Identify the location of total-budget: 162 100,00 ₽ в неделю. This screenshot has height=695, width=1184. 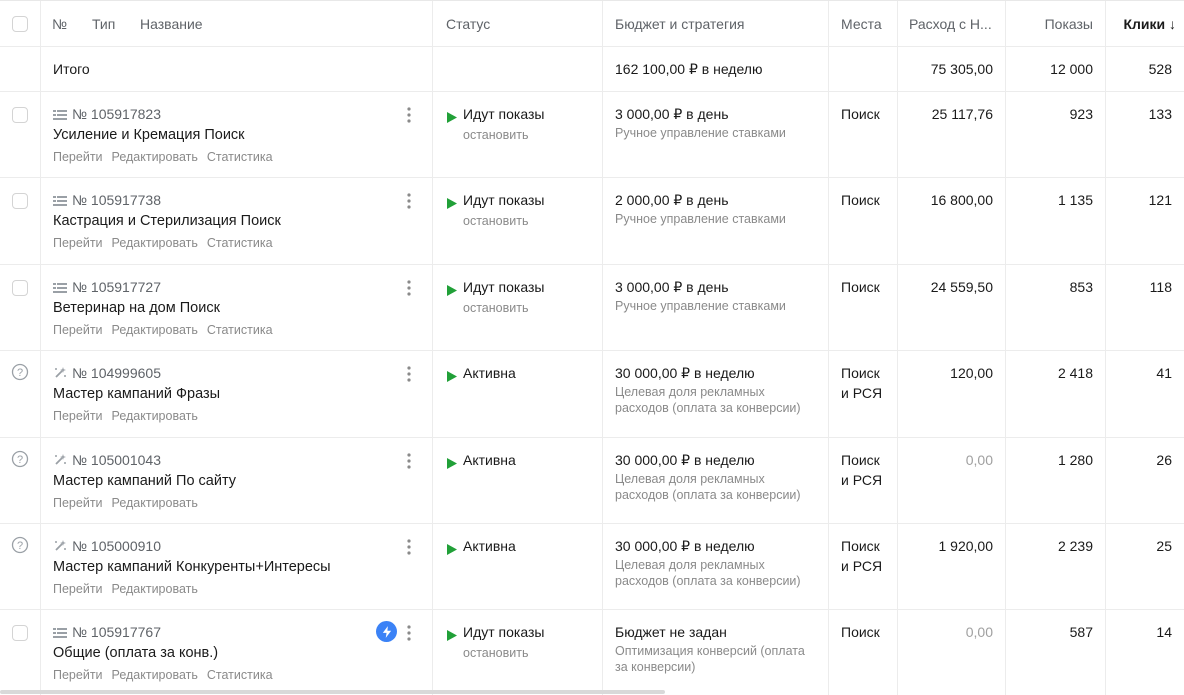
(689, 69).